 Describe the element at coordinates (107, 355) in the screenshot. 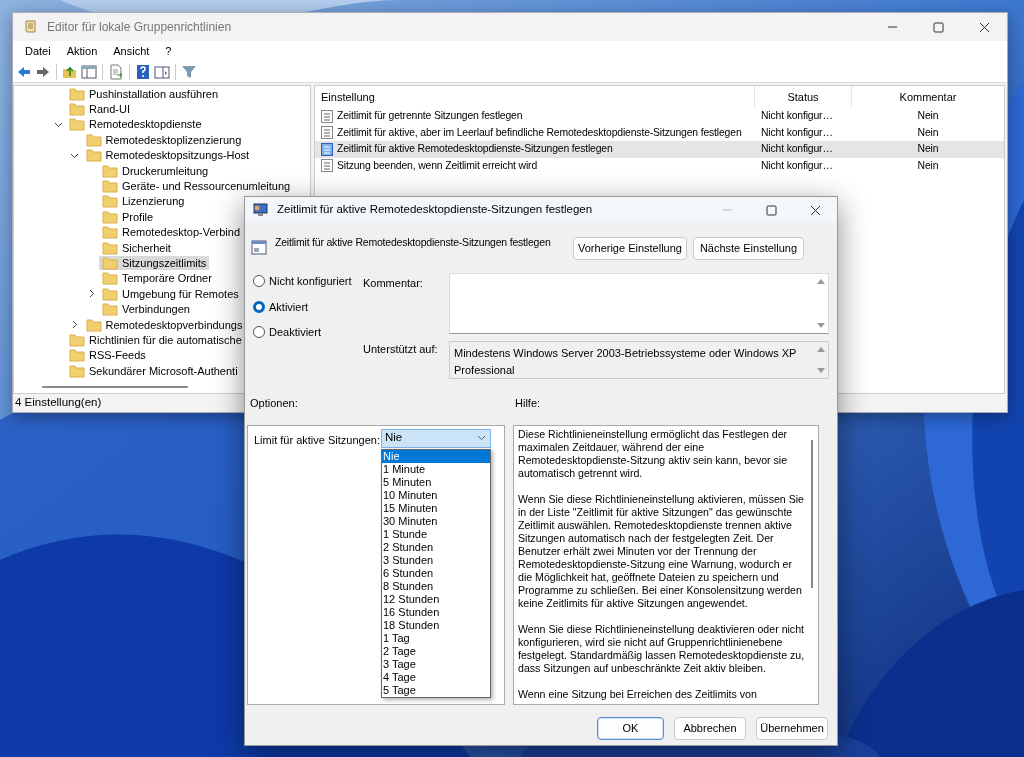

I see `tree-item: RSS-Feeds` at that location.